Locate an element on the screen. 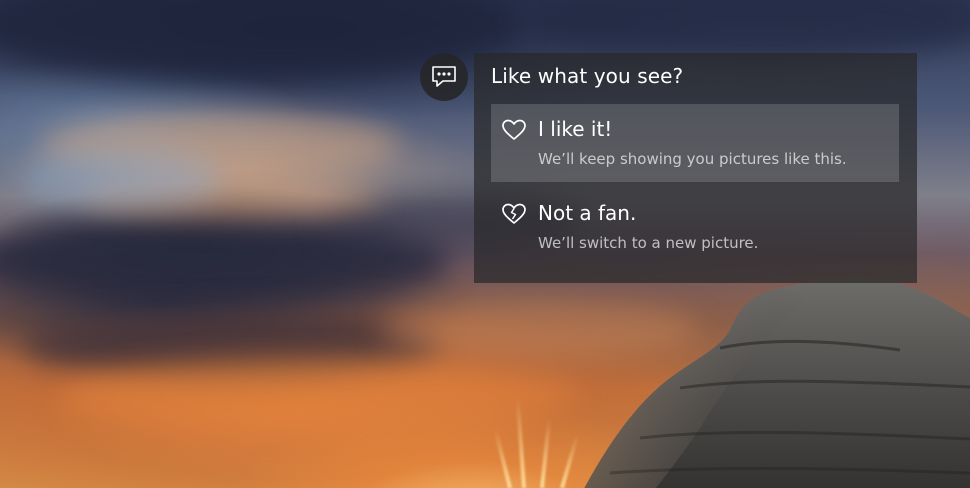 This screenshot has width=970, height=488. dark-cloud is located at coordinates (745, 30).